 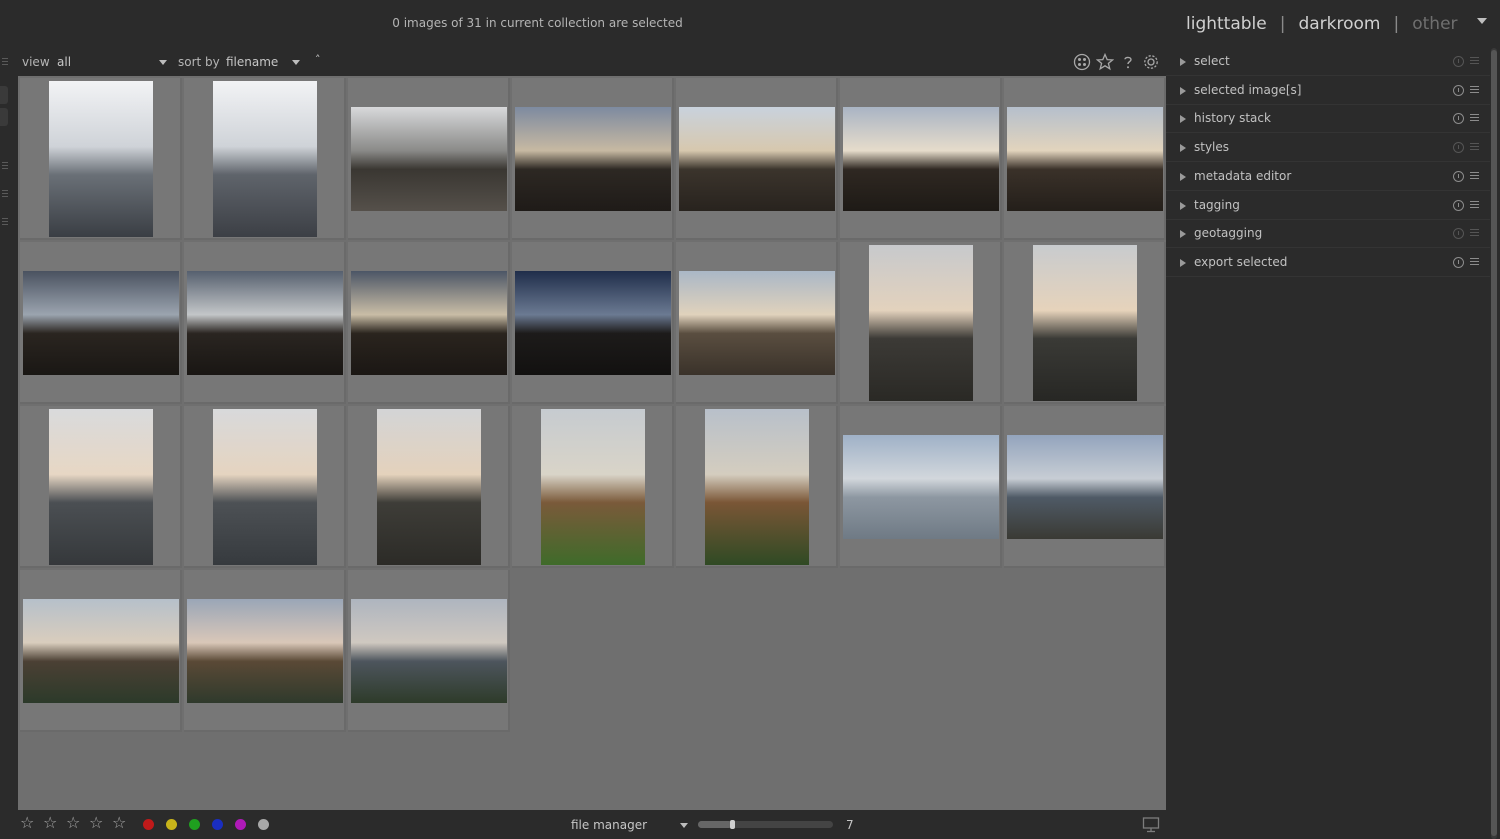 What do you see at coordinates (1082, 62) in the screenshot?
I see `grouping-icon` at bounding box center [1082, 62].